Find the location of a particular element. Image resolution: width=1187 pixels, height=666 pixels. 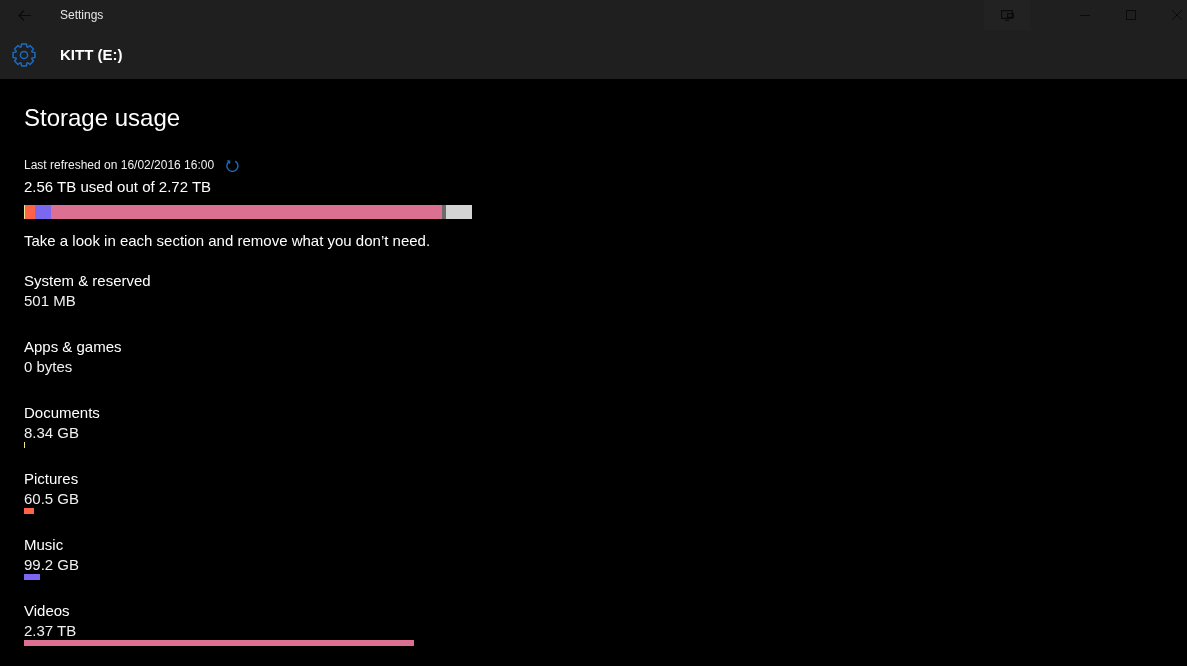

page-title: KITT (E:) is located at coordinates (91, 54).